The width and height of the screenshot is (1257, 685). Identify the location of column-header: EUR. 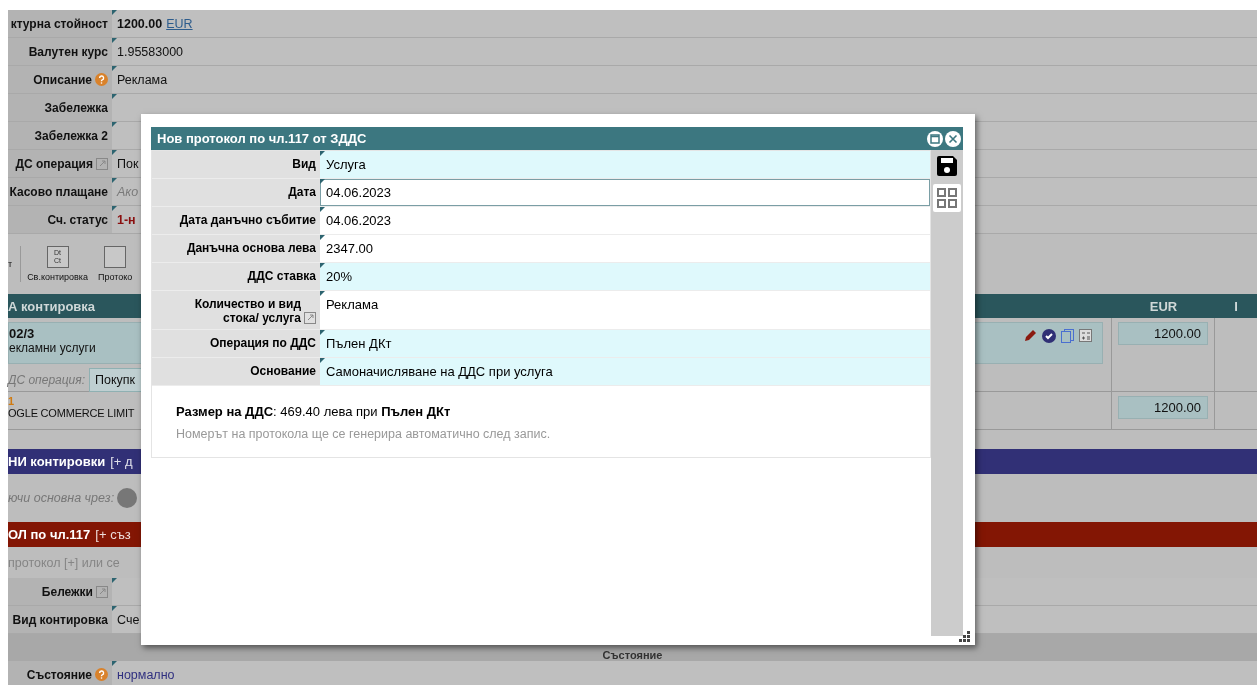
(1163, 306).